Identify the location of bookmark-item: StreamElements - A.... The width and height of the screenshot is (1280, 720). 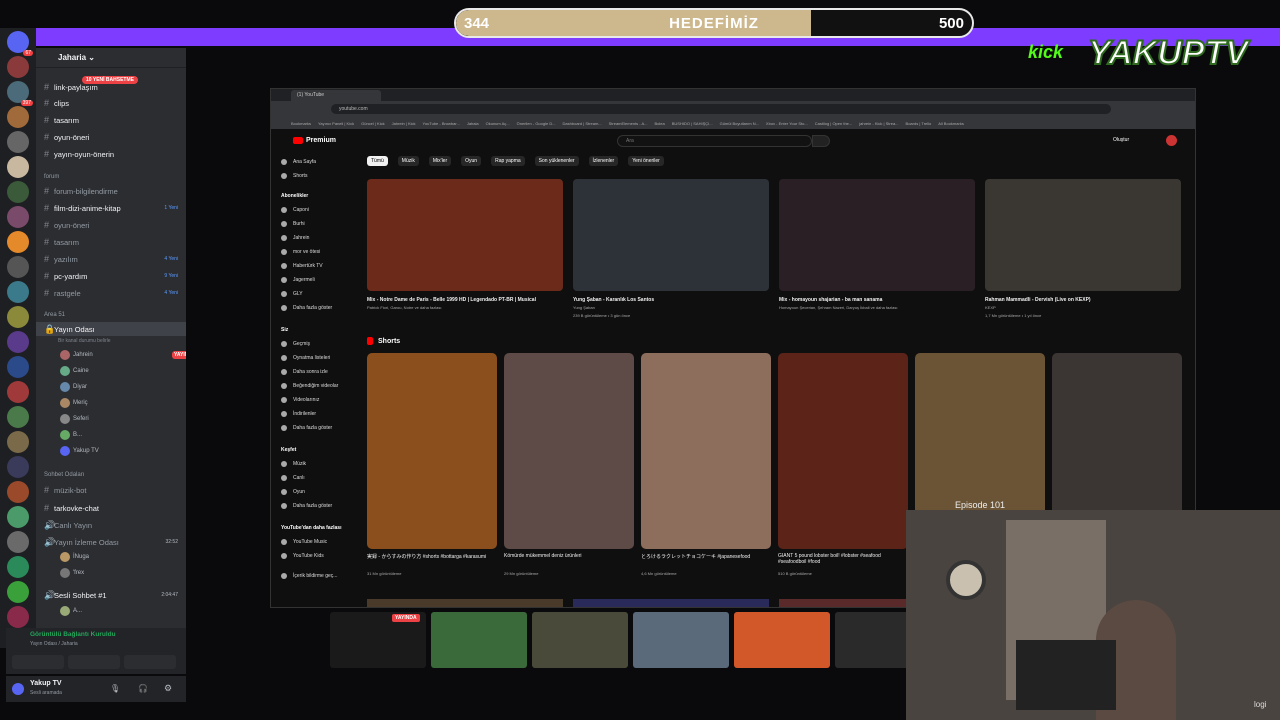
(628, 123).